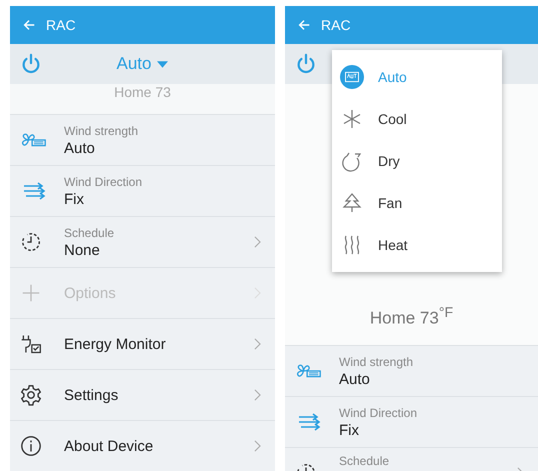 The height and width of the screenshot is (471, 538). I want to click on setting-value: None, so click(82, 250).